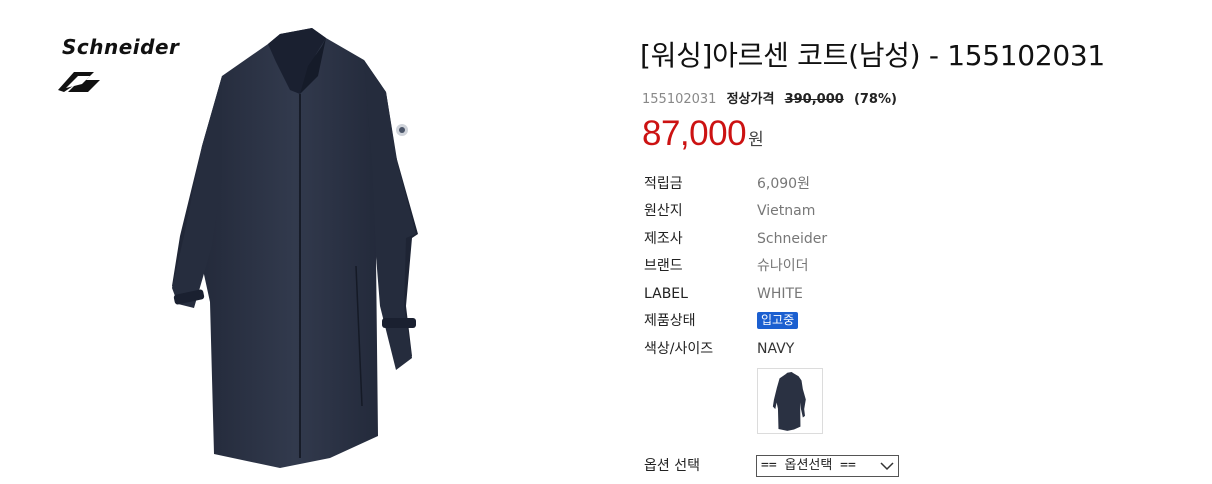 The height and width of the screenshot is (484, 1212). I want to click on color-swatch-thumbnail, so click(790, 401).